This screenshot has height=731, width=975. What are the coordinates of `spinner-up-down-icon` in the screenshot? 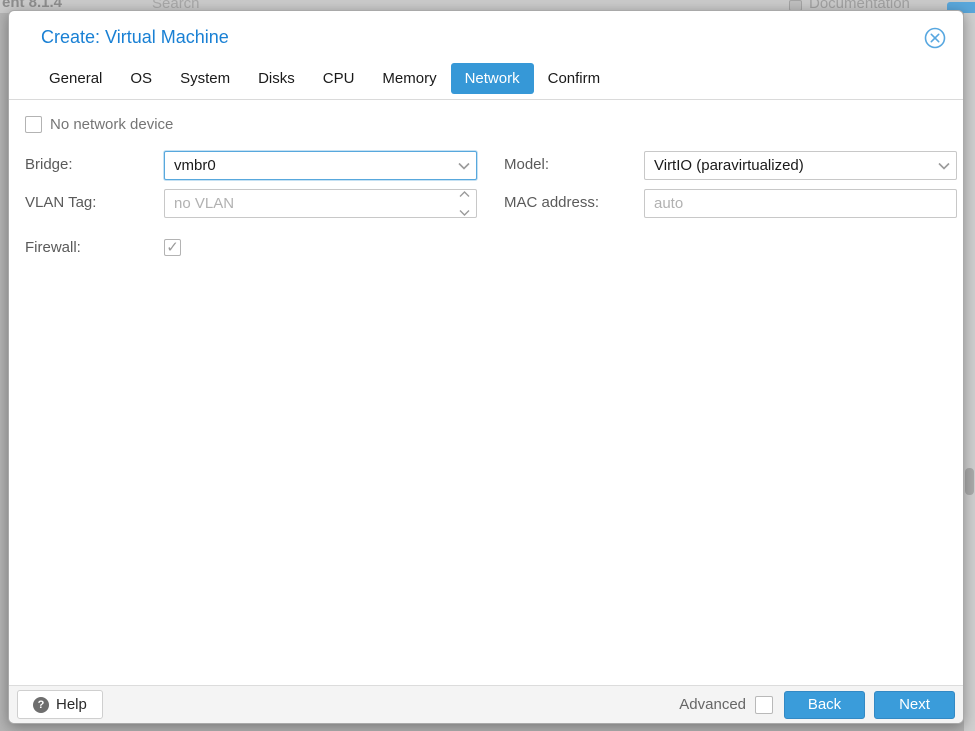 It's located at (464, 203).